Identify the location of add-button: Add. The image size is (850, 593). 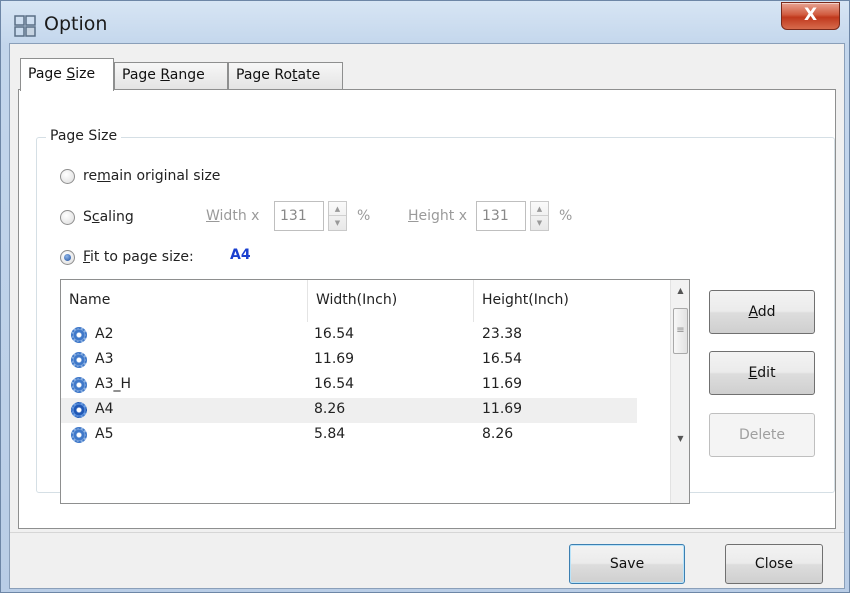
(762, 312).